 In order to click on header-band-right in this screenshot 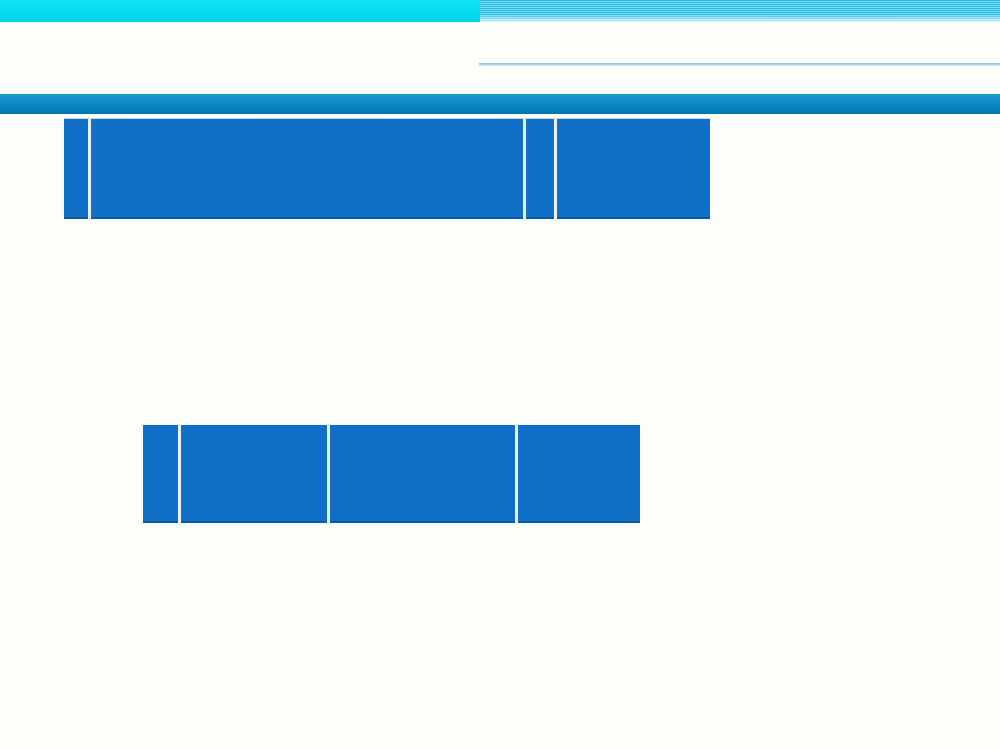, I will do `click(740, 11)`.